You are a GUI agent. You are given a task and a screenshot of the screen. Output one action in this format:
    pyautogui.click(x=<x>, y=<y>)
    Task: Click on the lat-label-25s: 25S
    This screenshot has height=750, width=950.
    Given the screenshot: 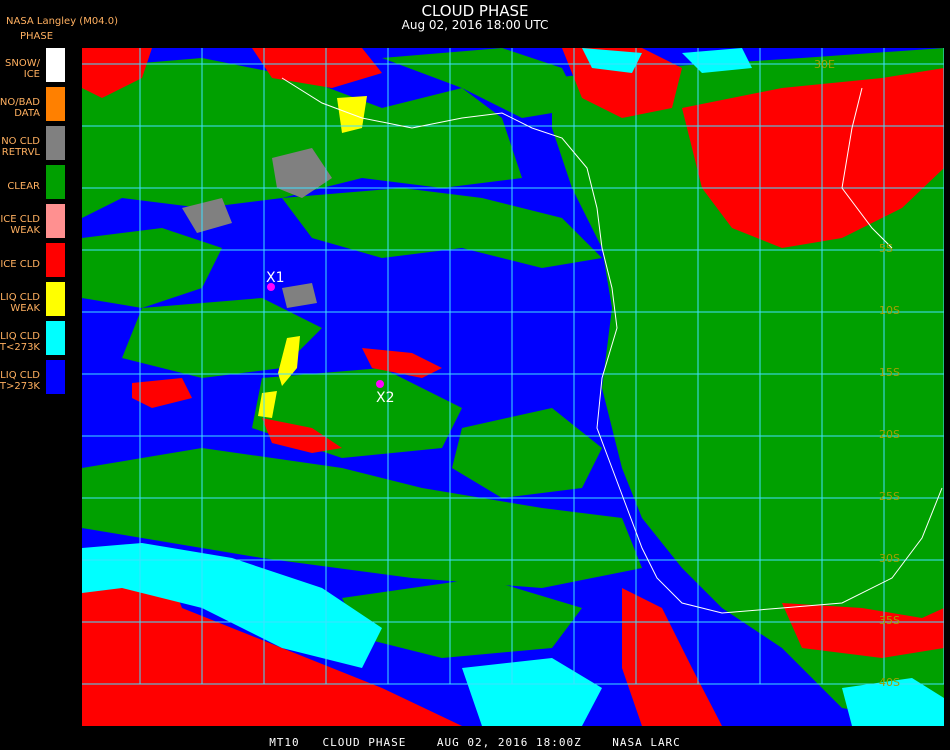 What is the action you would take?
    pyautogui.click(x=889, y=496)
    